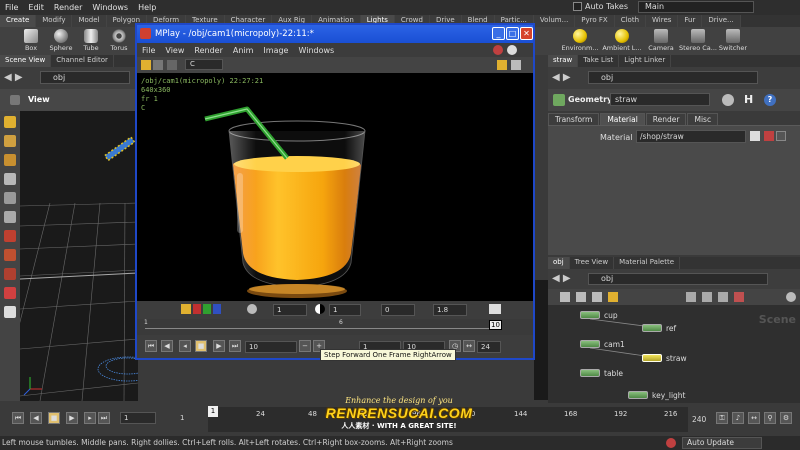  I want to click on tab-scene-view: Scene View, so click(26, 61).